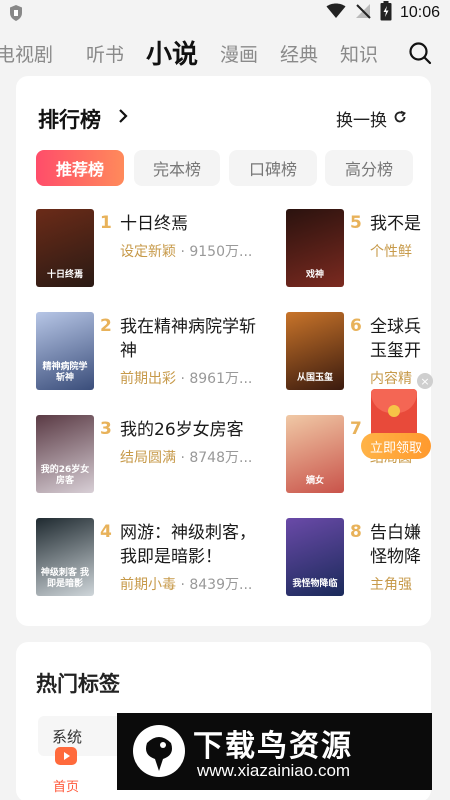 Image resolution: width=450 pixels, height=800 pixels. I want to click on book-tag: 结局圆满, so click(148, 458).